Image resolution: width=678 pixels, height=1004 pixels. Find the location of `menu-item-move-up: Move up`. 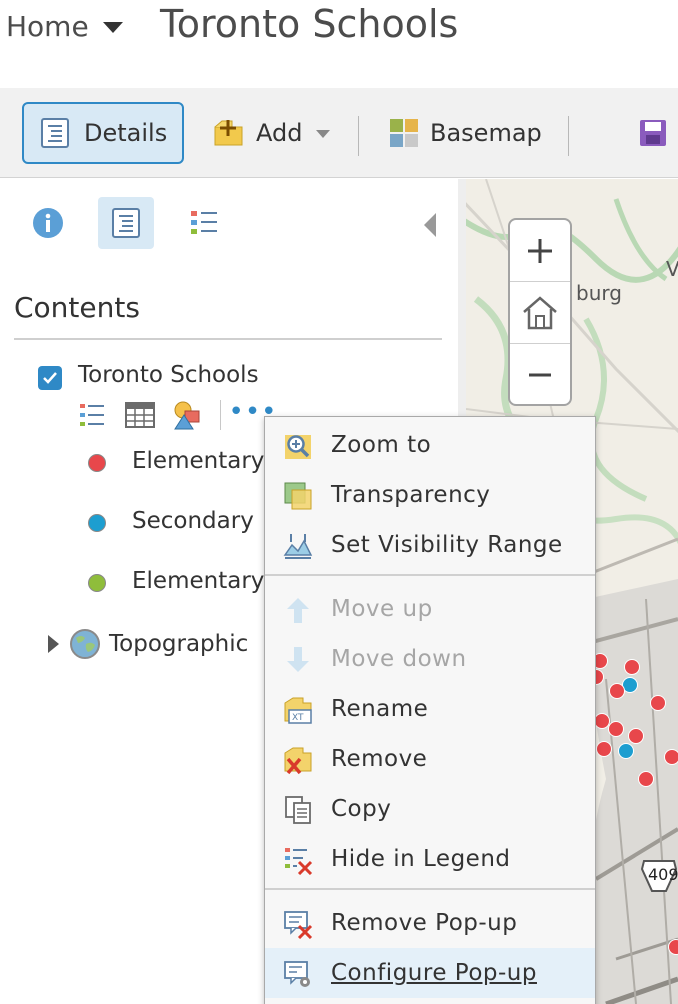

menu-item-move-up: Move up is located at coordinates (430, 609).